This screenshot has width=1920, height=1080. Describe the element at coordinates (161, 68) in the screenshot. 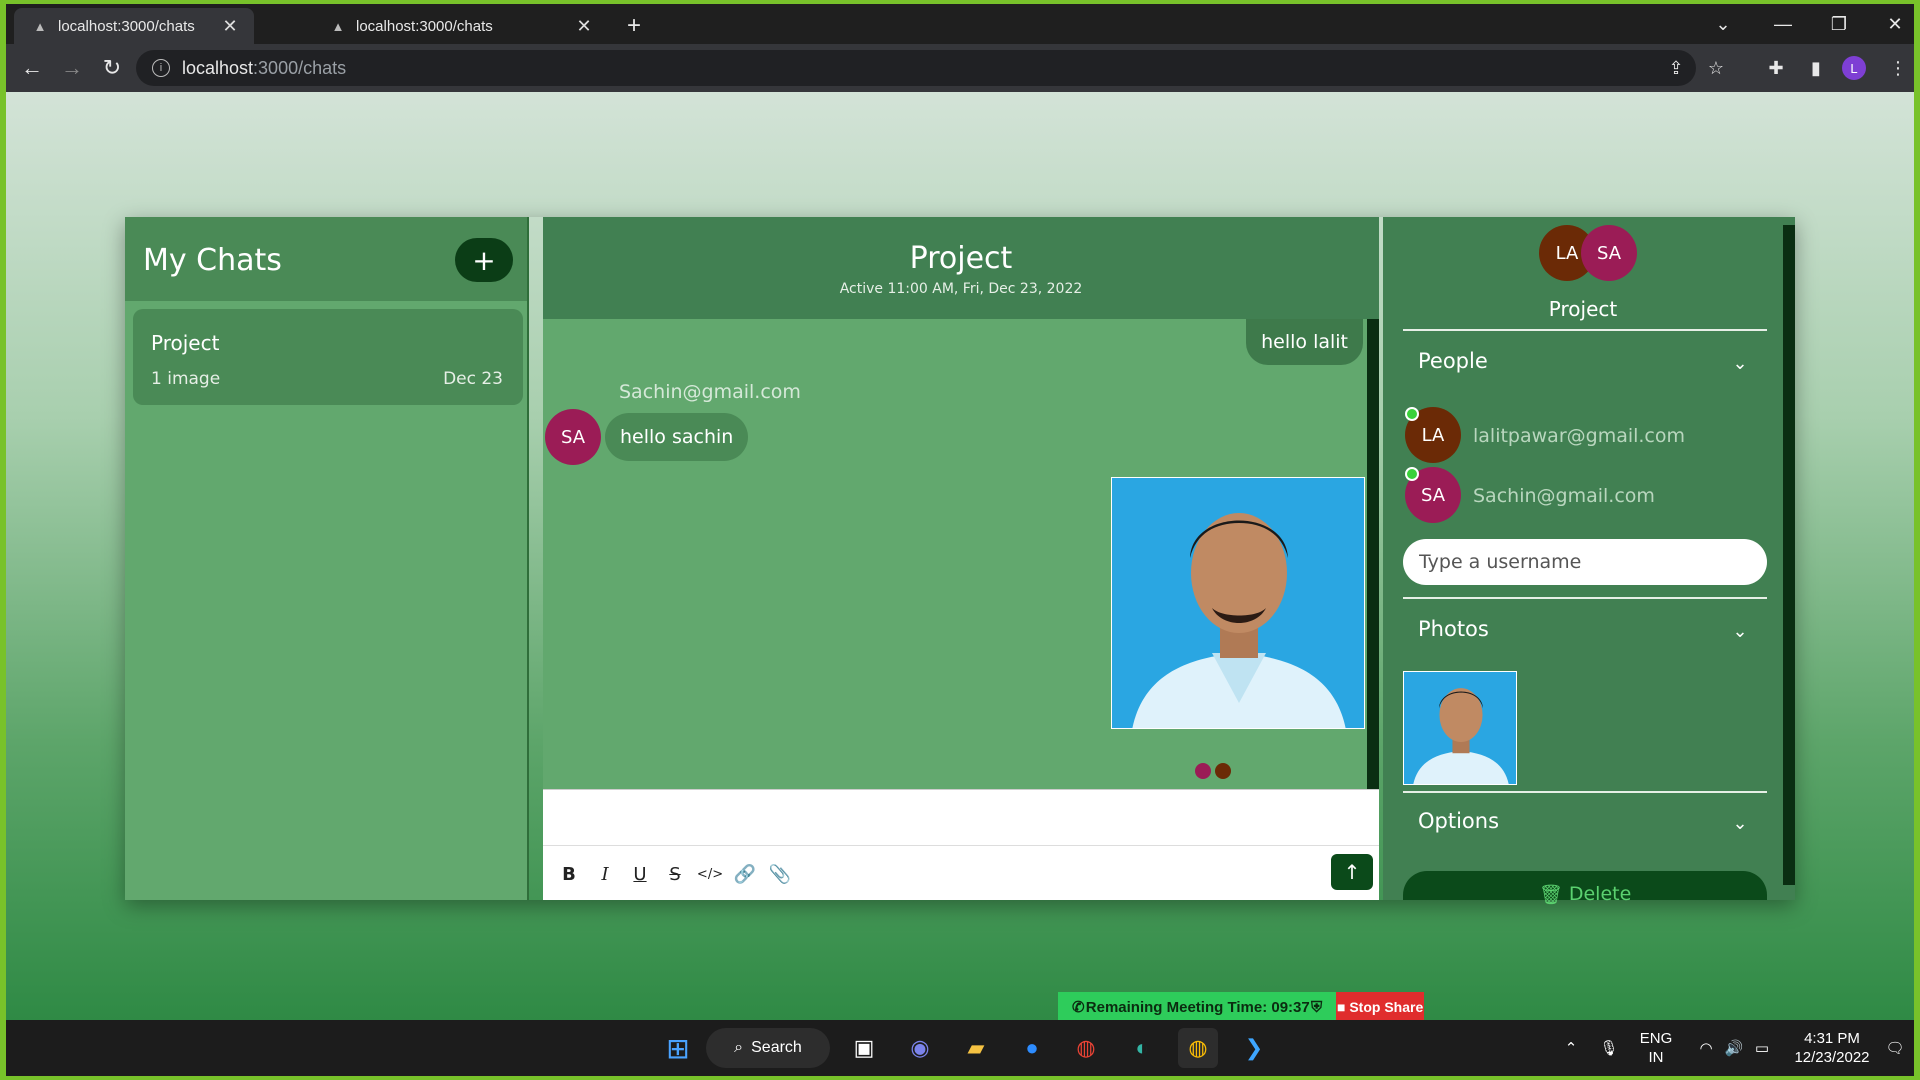

I see `site-info-icon: i` at that location.